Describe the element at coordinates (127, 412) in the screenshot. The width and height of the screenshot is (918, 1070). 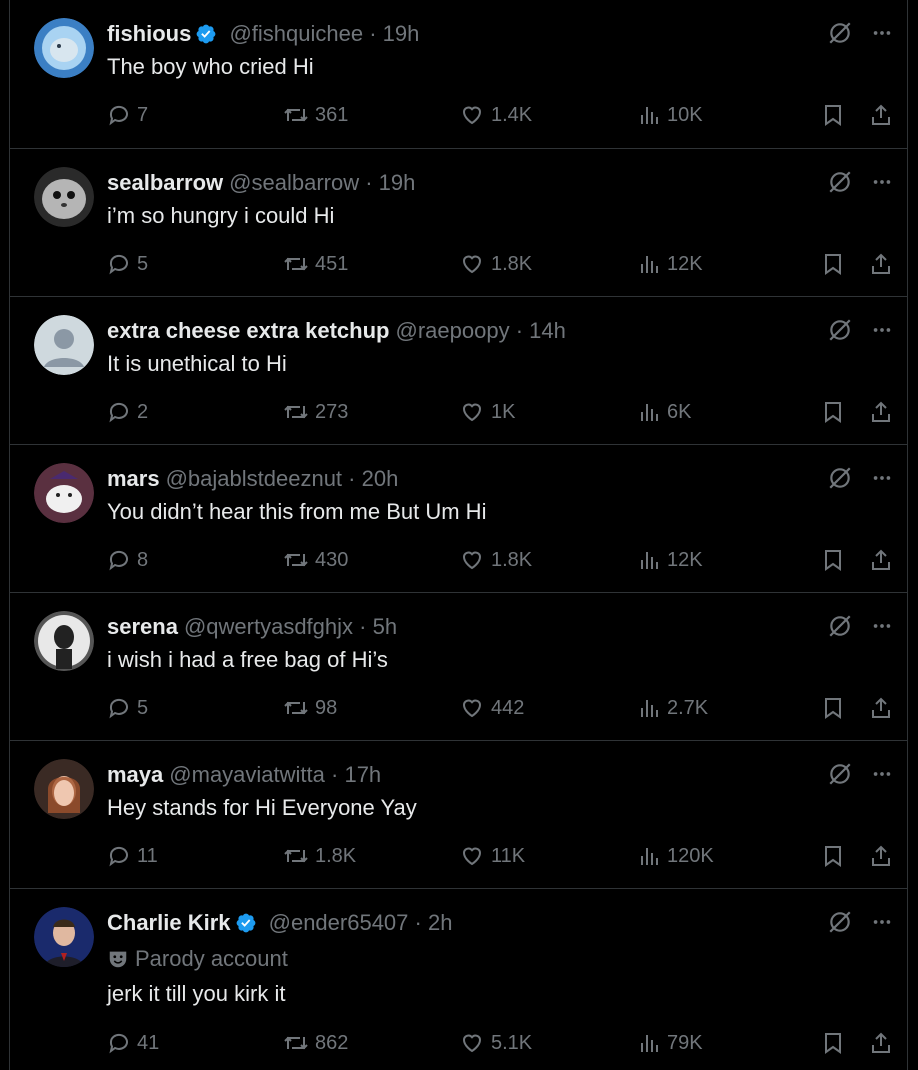
I see `reply-button: 2` at that location.